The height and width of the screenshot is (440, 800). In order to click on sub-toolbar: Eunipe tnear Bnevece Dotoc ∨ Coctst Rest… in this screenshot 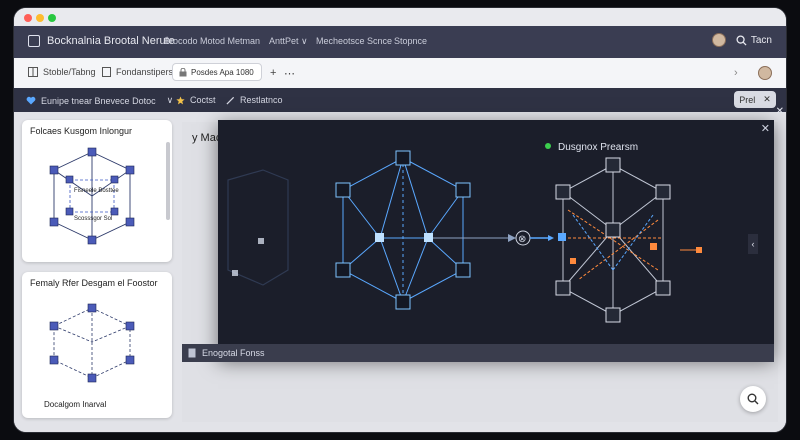, I will do `click(400, 100)`.